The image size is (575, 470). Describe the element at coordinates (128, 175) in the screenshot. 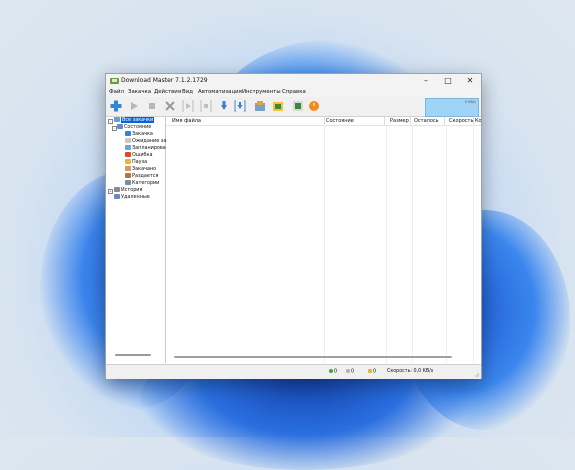

I see `seeding-icon` at that location.